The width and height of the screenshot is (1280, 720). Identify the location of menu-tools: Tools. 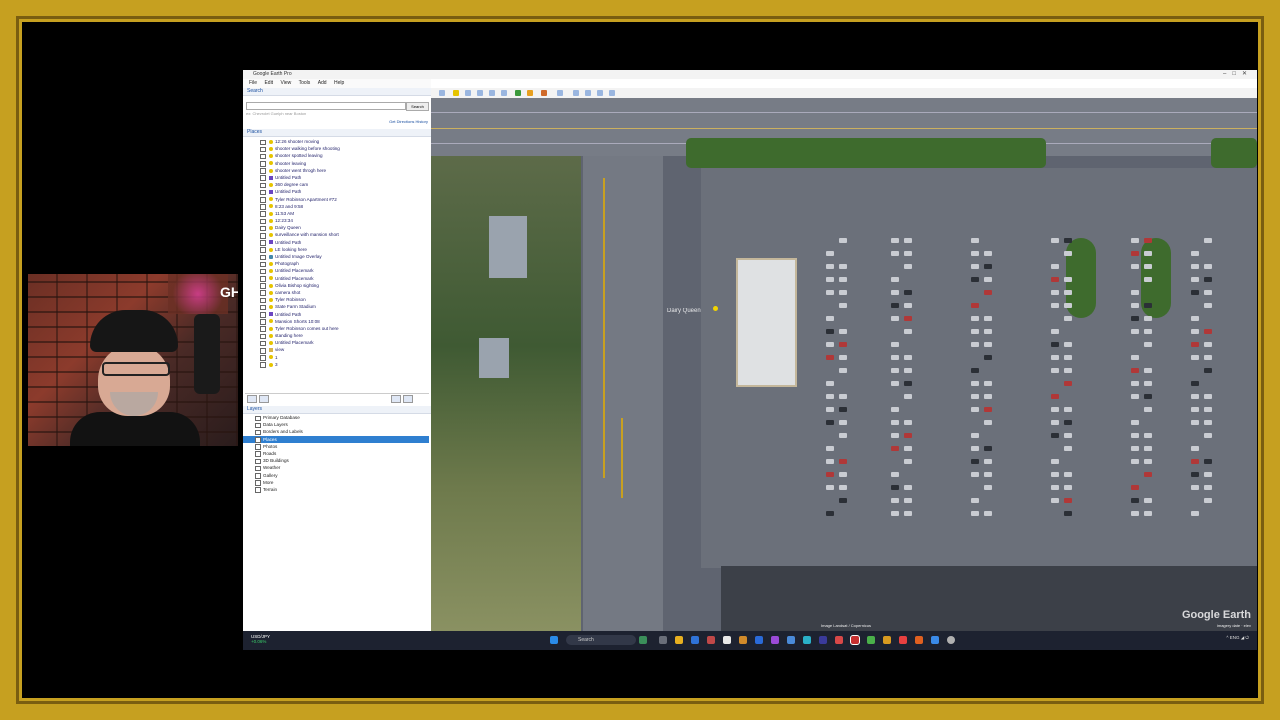
(305, 83).